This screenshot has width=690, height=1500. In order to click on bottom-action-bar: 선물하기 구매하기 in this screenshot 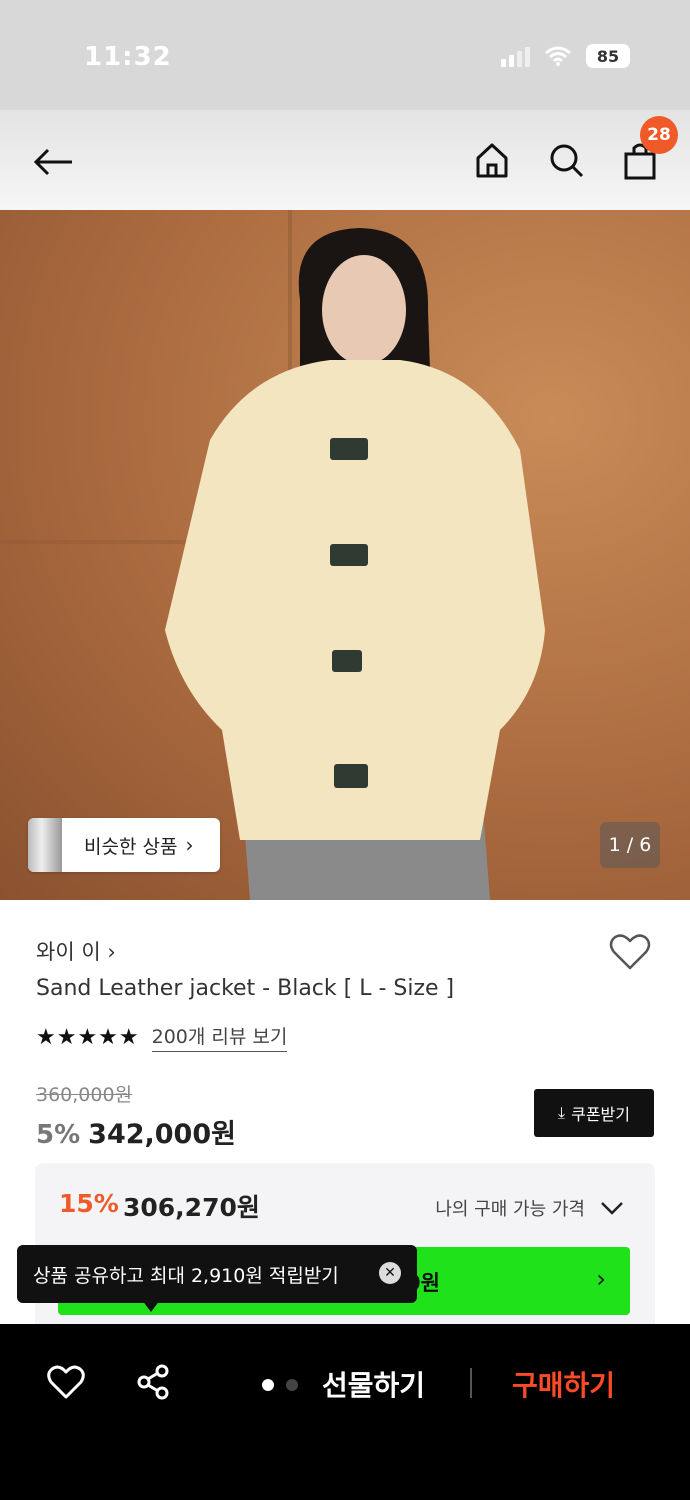, I will do `click(345, 1412)`.